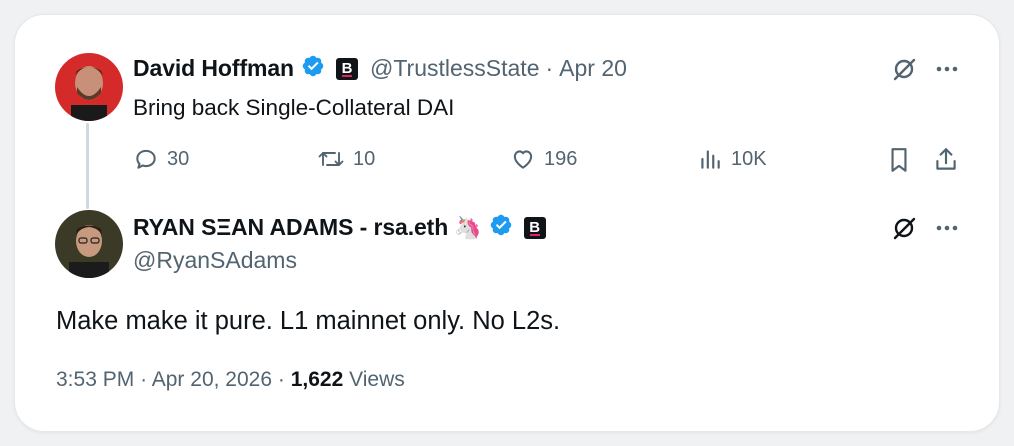 The image size is (1014, 446). I want to click on avatar-ryan-sean-adams, so click(89, 244).